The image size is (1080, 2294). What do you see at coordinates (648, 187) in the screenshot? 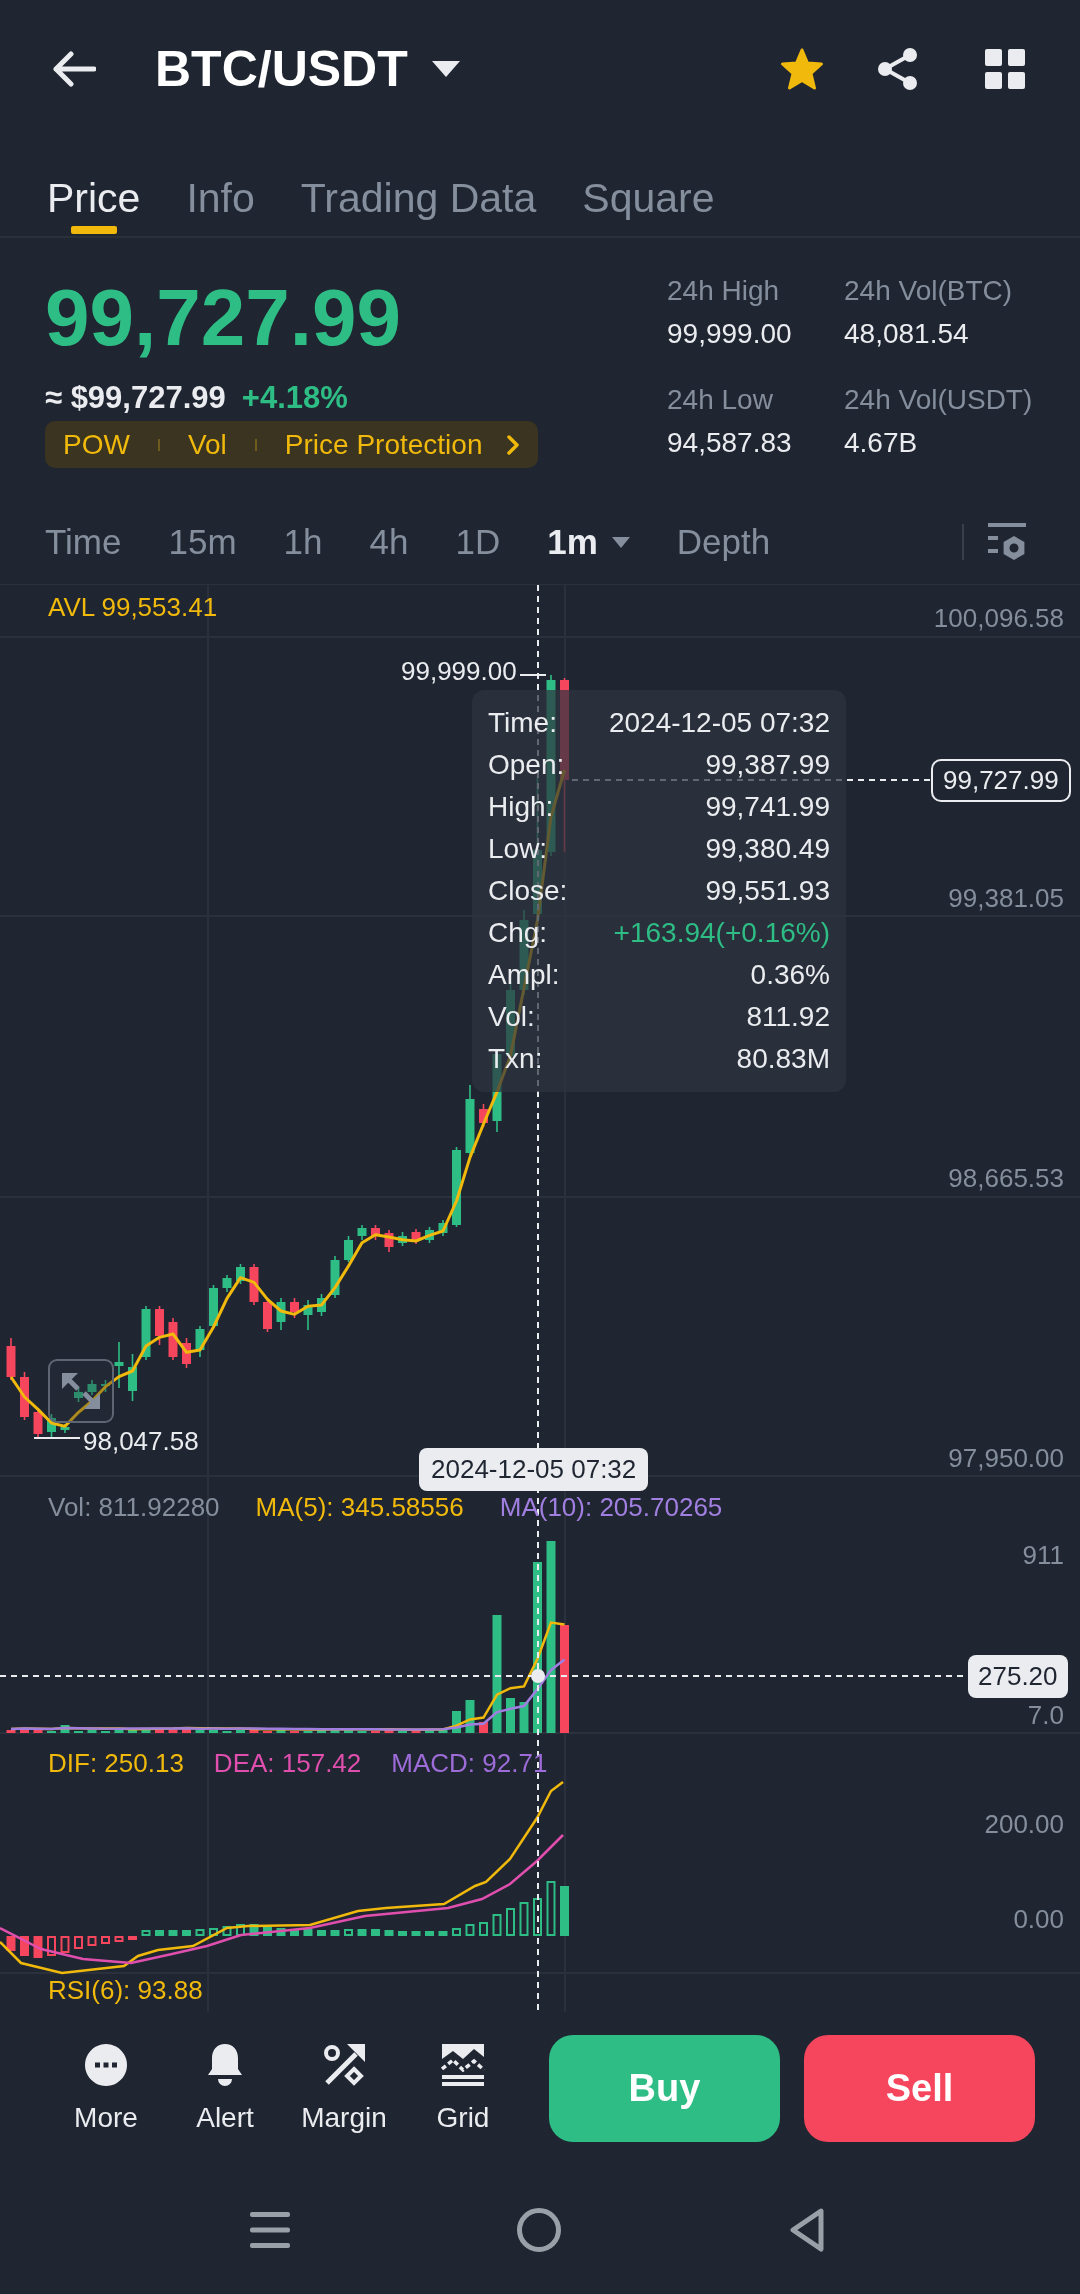
I see `tab: Square` at bounding box center [648, 187].